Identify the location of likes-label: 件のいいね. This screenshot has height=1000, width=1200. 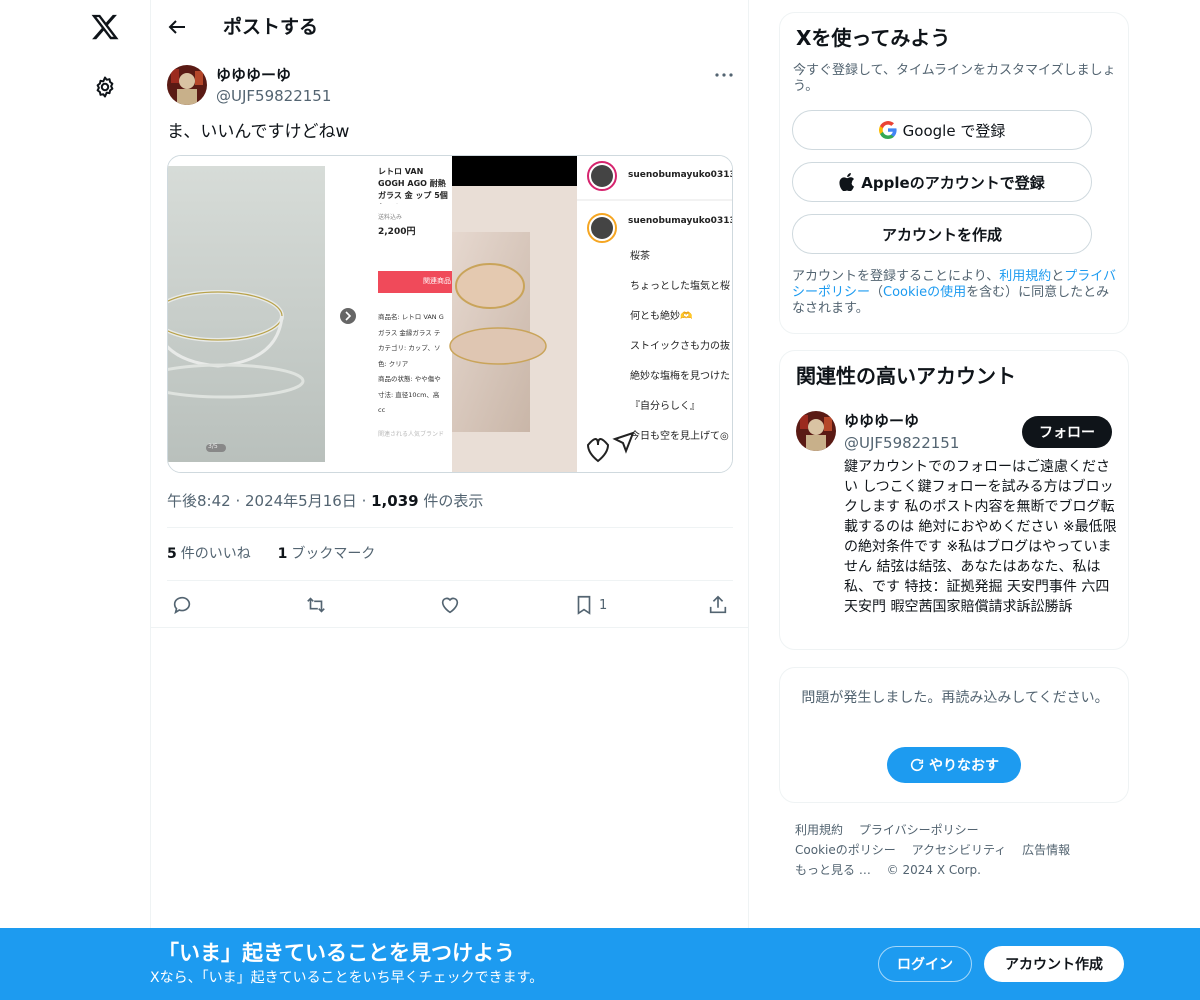
(215, 554).